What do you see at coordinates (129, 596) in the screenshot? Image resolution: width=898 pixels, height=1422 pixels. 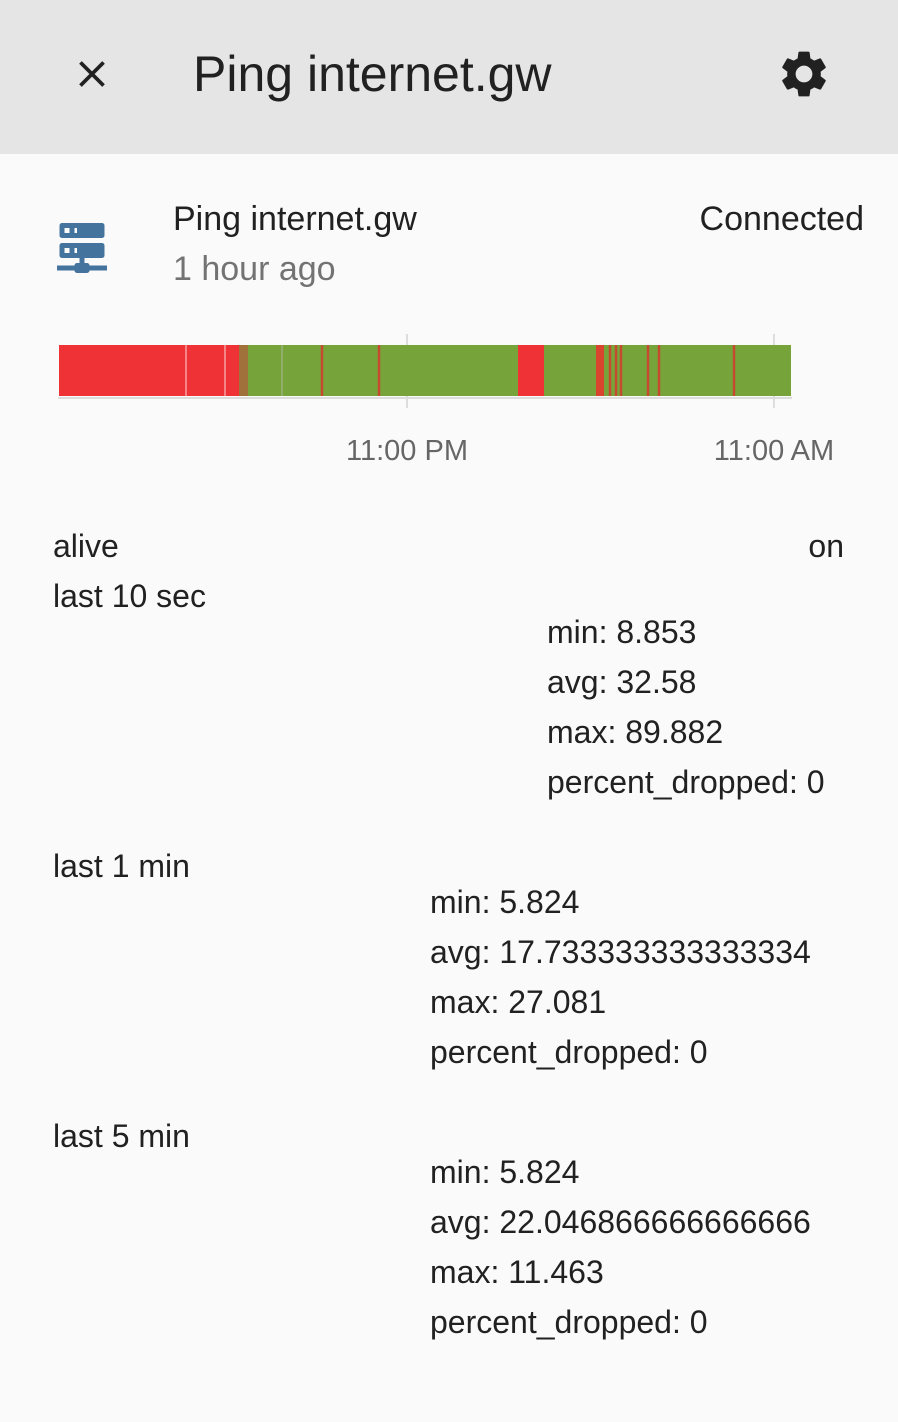 I see `attribute-label-last-10-sec: last 10 sec` at bounding box center [129, 596].